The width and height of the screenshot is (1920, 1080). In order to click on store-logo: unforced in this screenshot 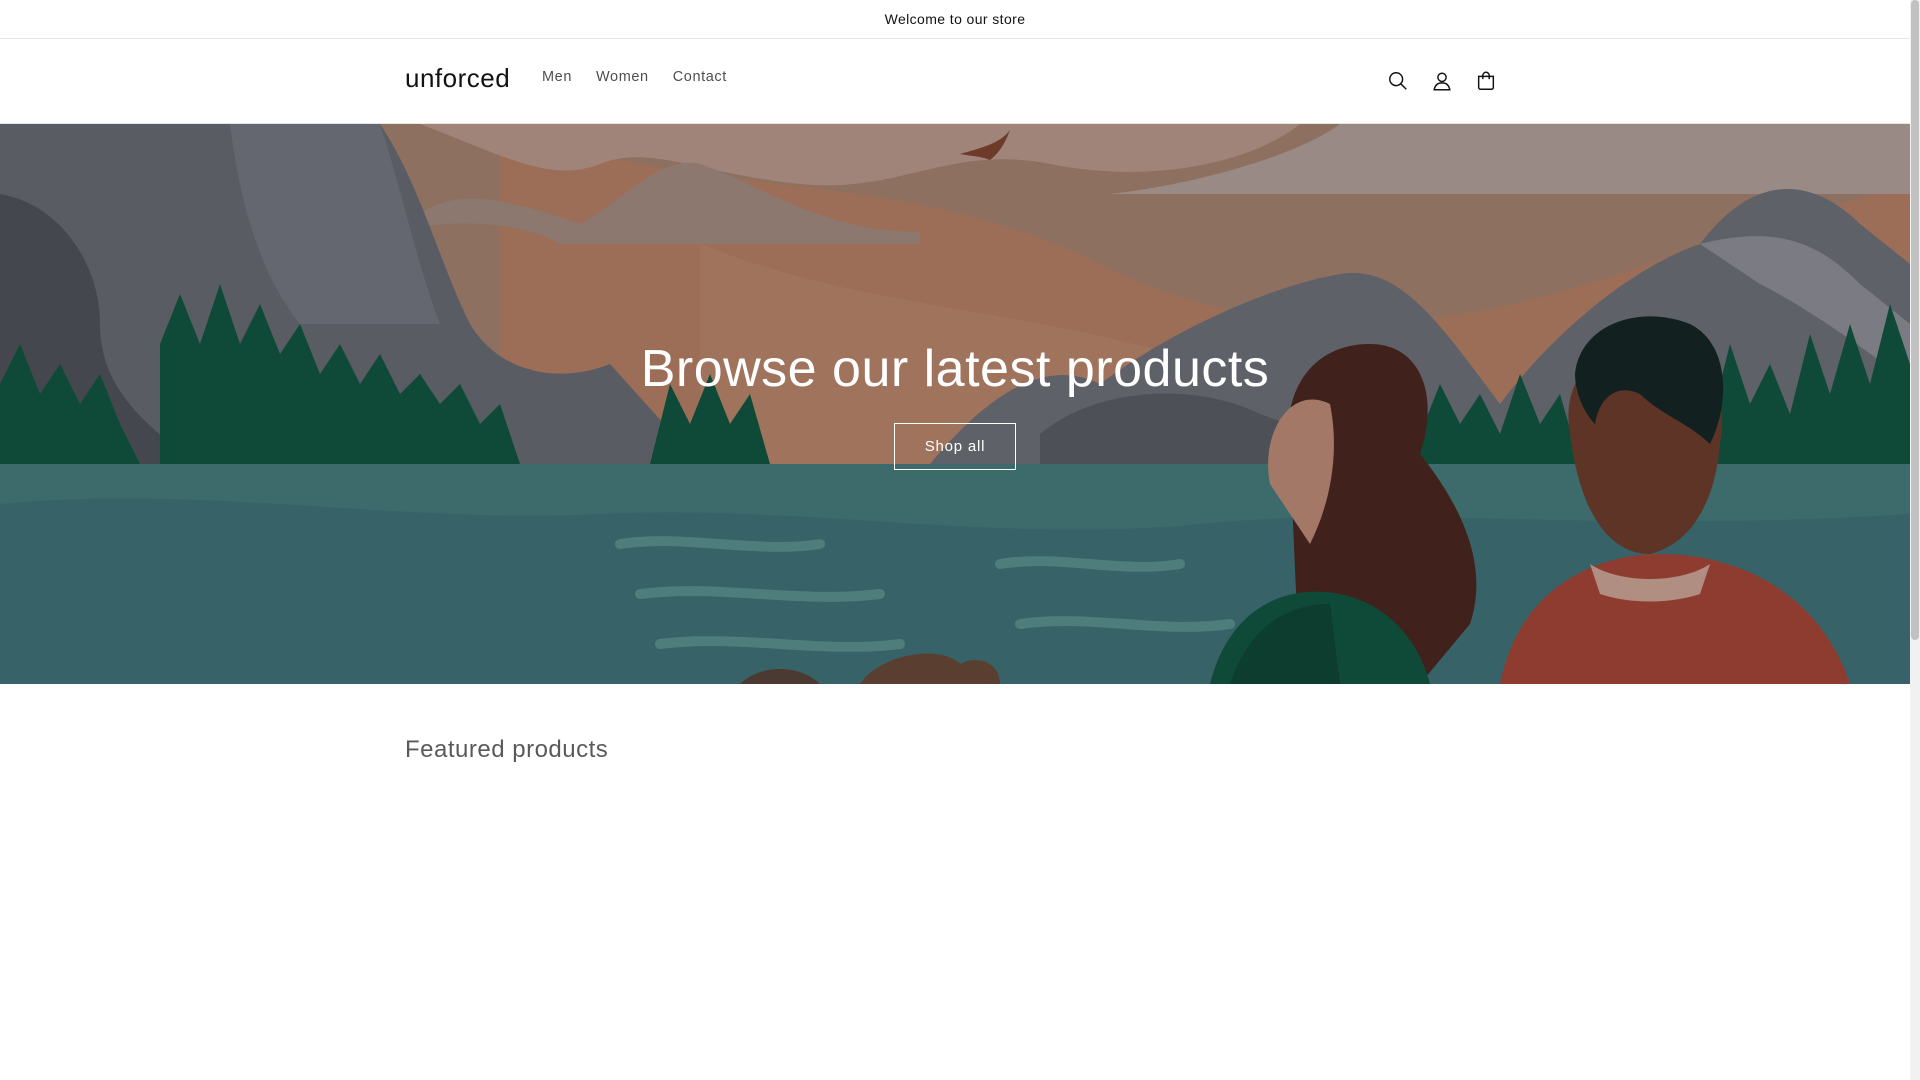, I will do `click(457, 78)`.